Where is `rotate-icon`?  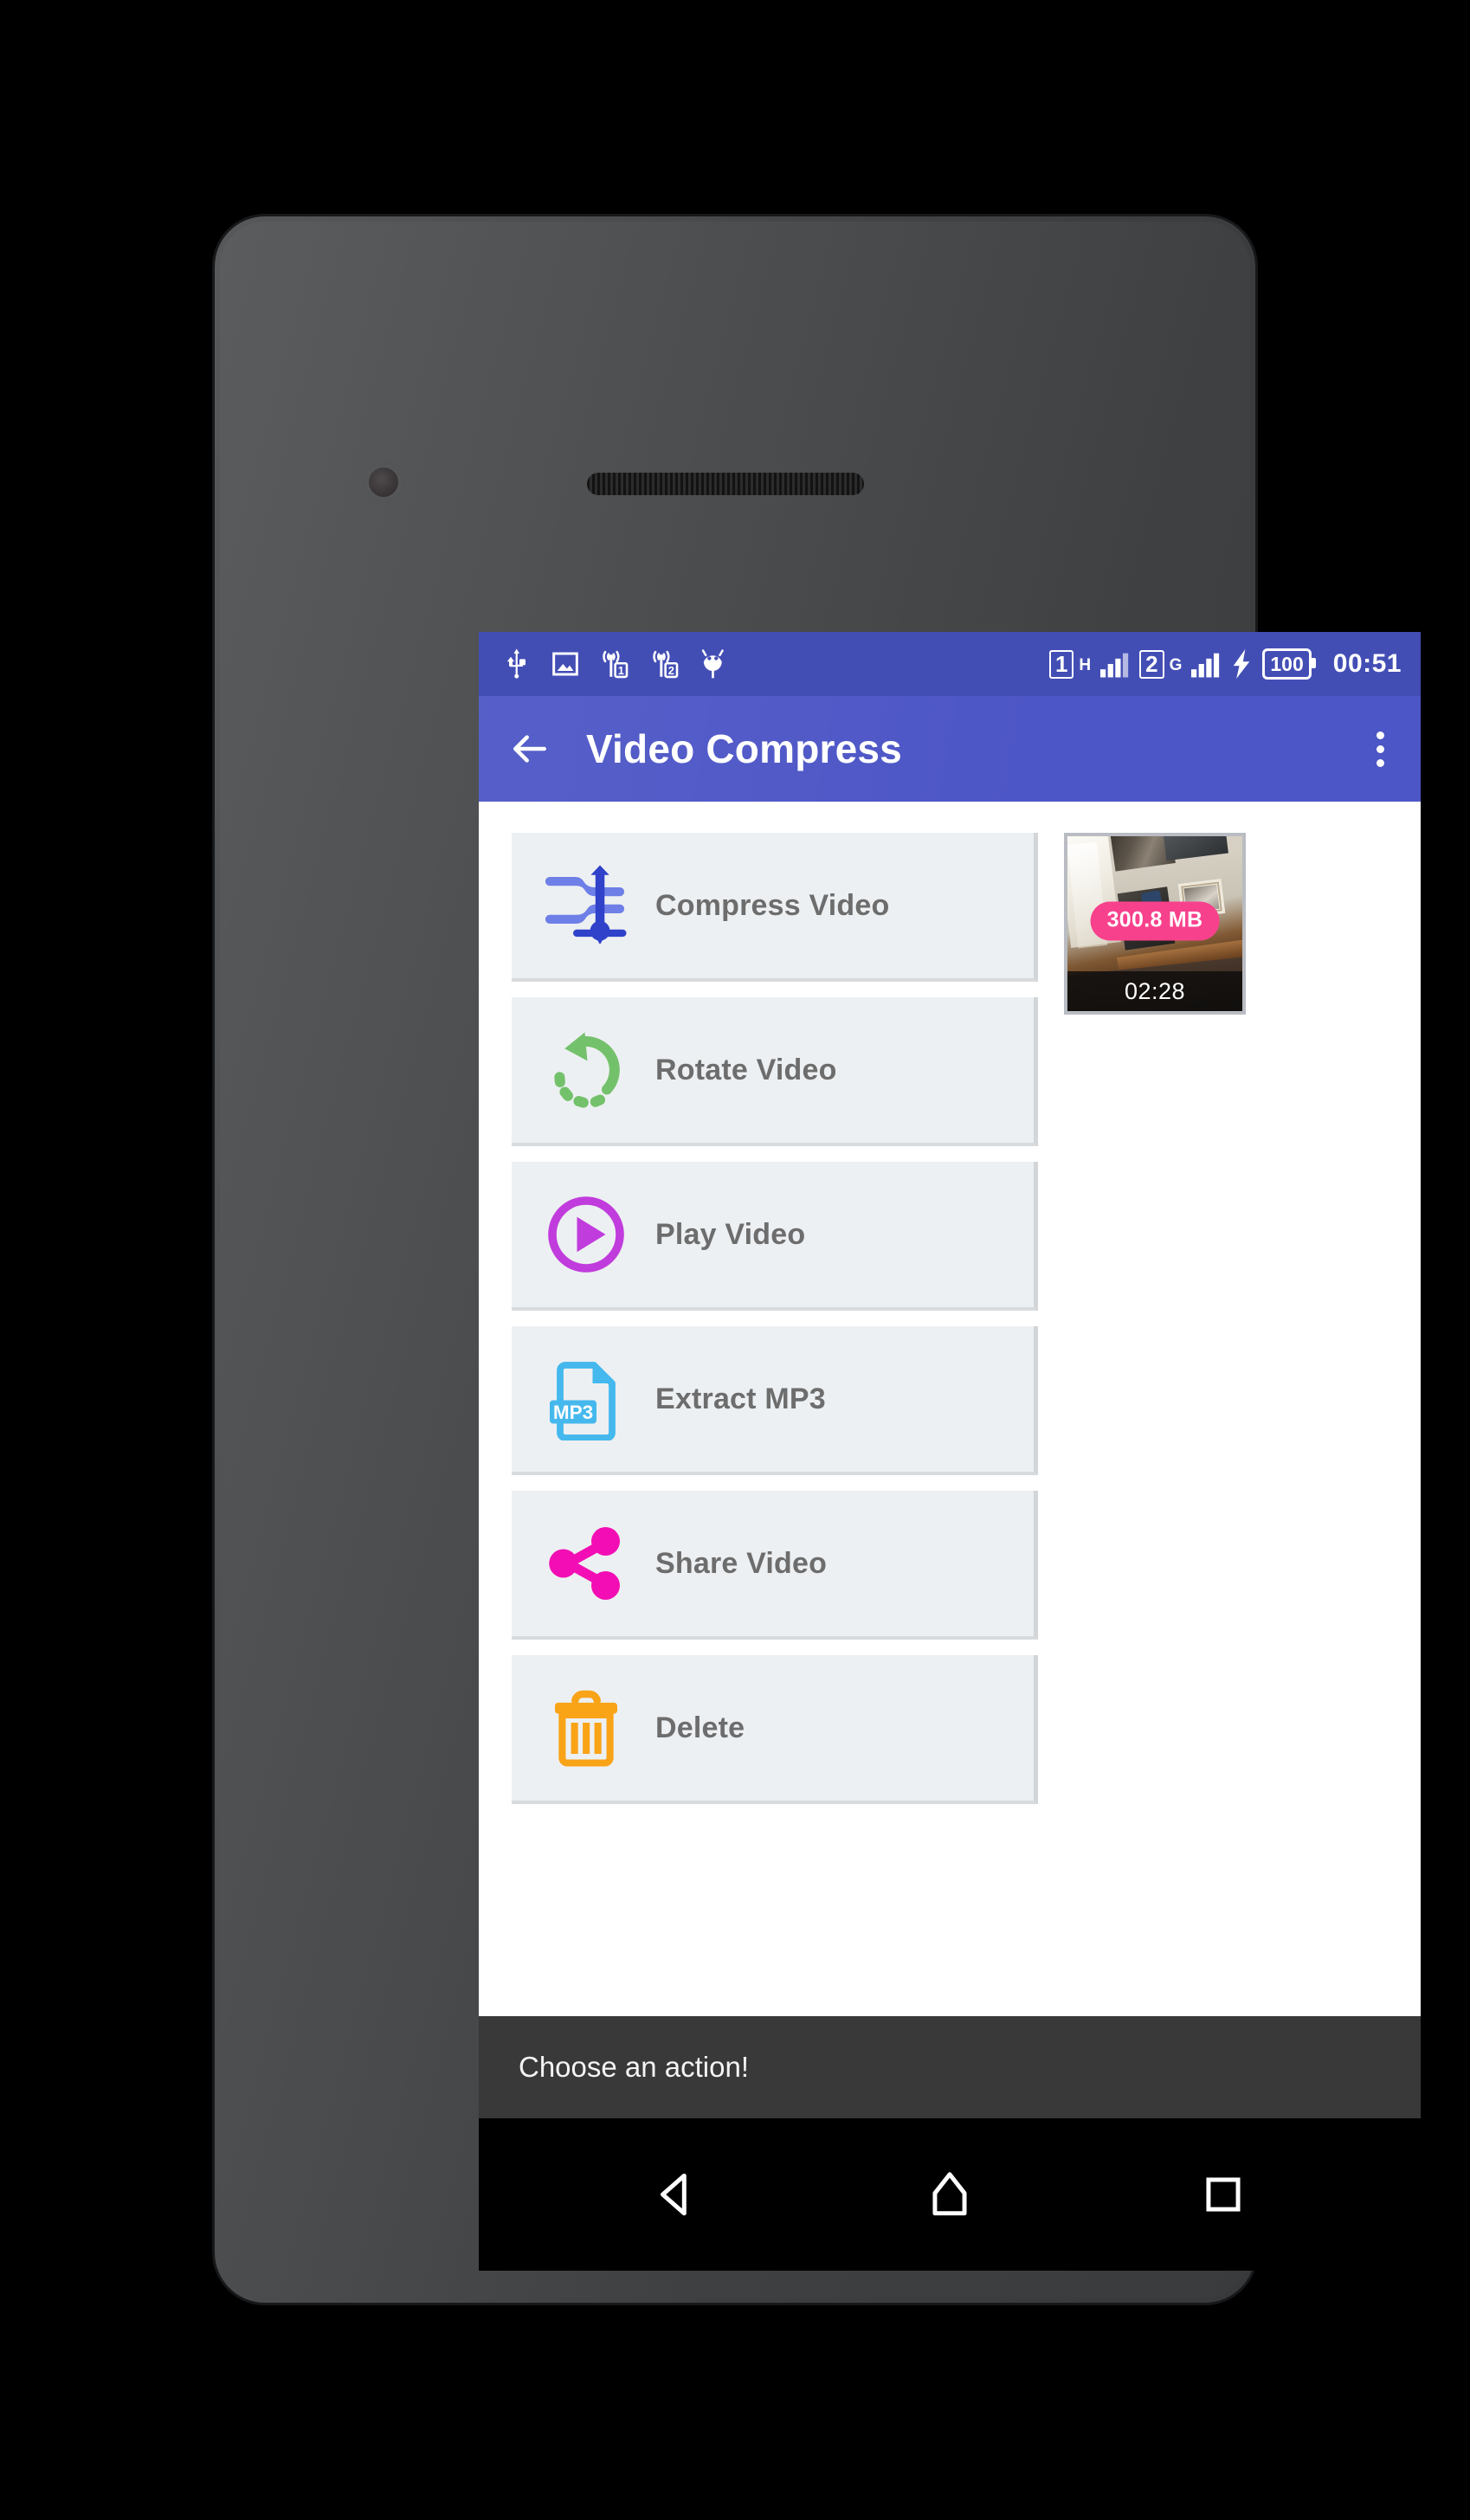 rotate-icon is located at coordinates (586, 1070).